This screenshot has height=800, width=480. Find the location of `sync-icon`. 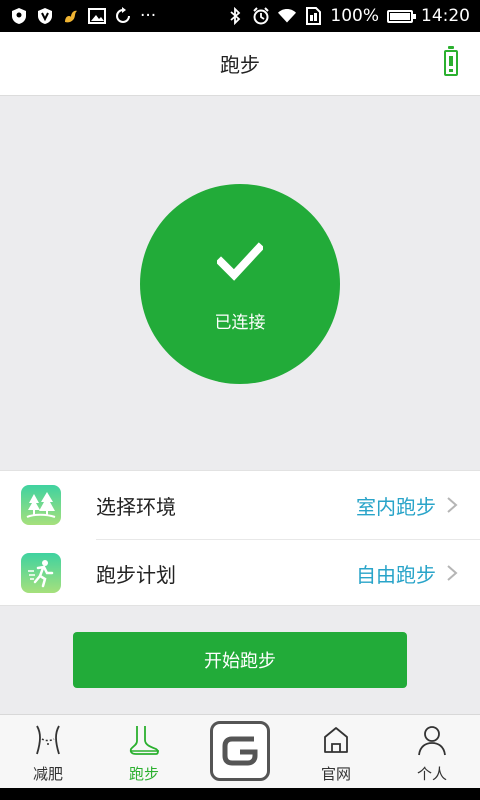

sync-icon is located at coordinates (123, 16).